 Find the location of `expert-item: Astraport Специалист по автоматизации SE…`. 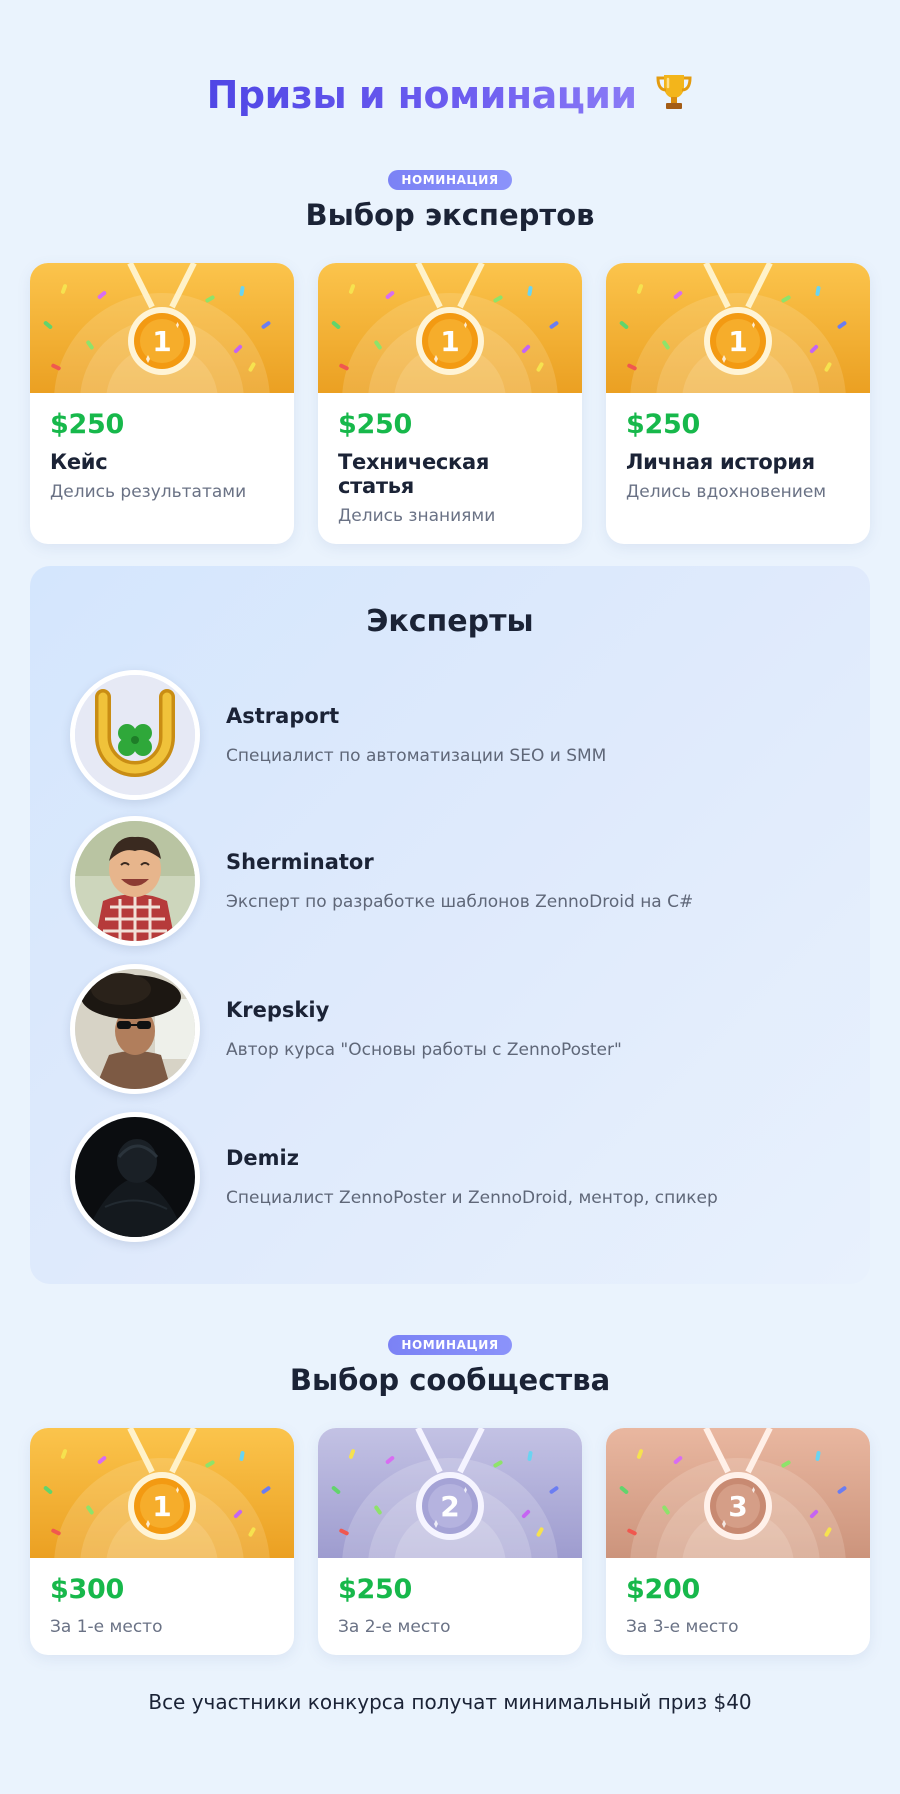

expert-item: Astraport Специалист по автоматизации SE… is located at coordinates (338, 735).